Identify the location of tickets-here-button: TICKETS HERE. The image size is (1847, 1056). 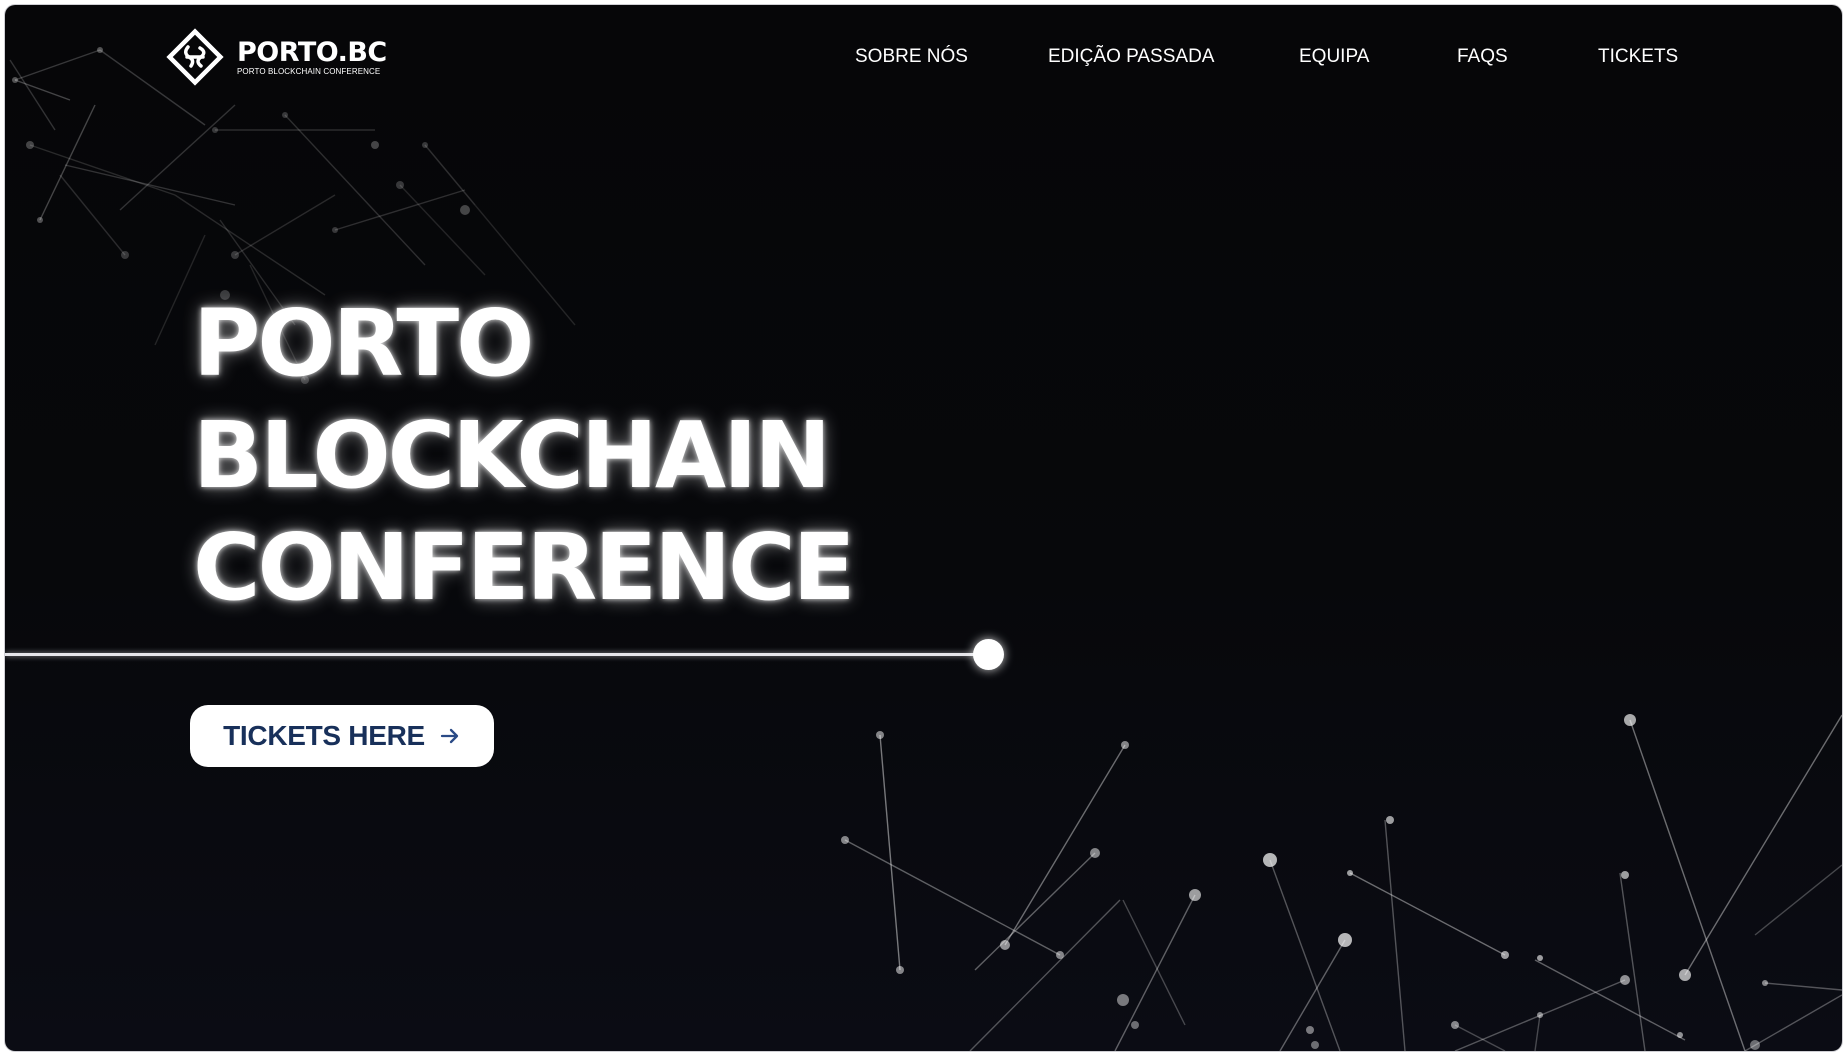
(342, 736).